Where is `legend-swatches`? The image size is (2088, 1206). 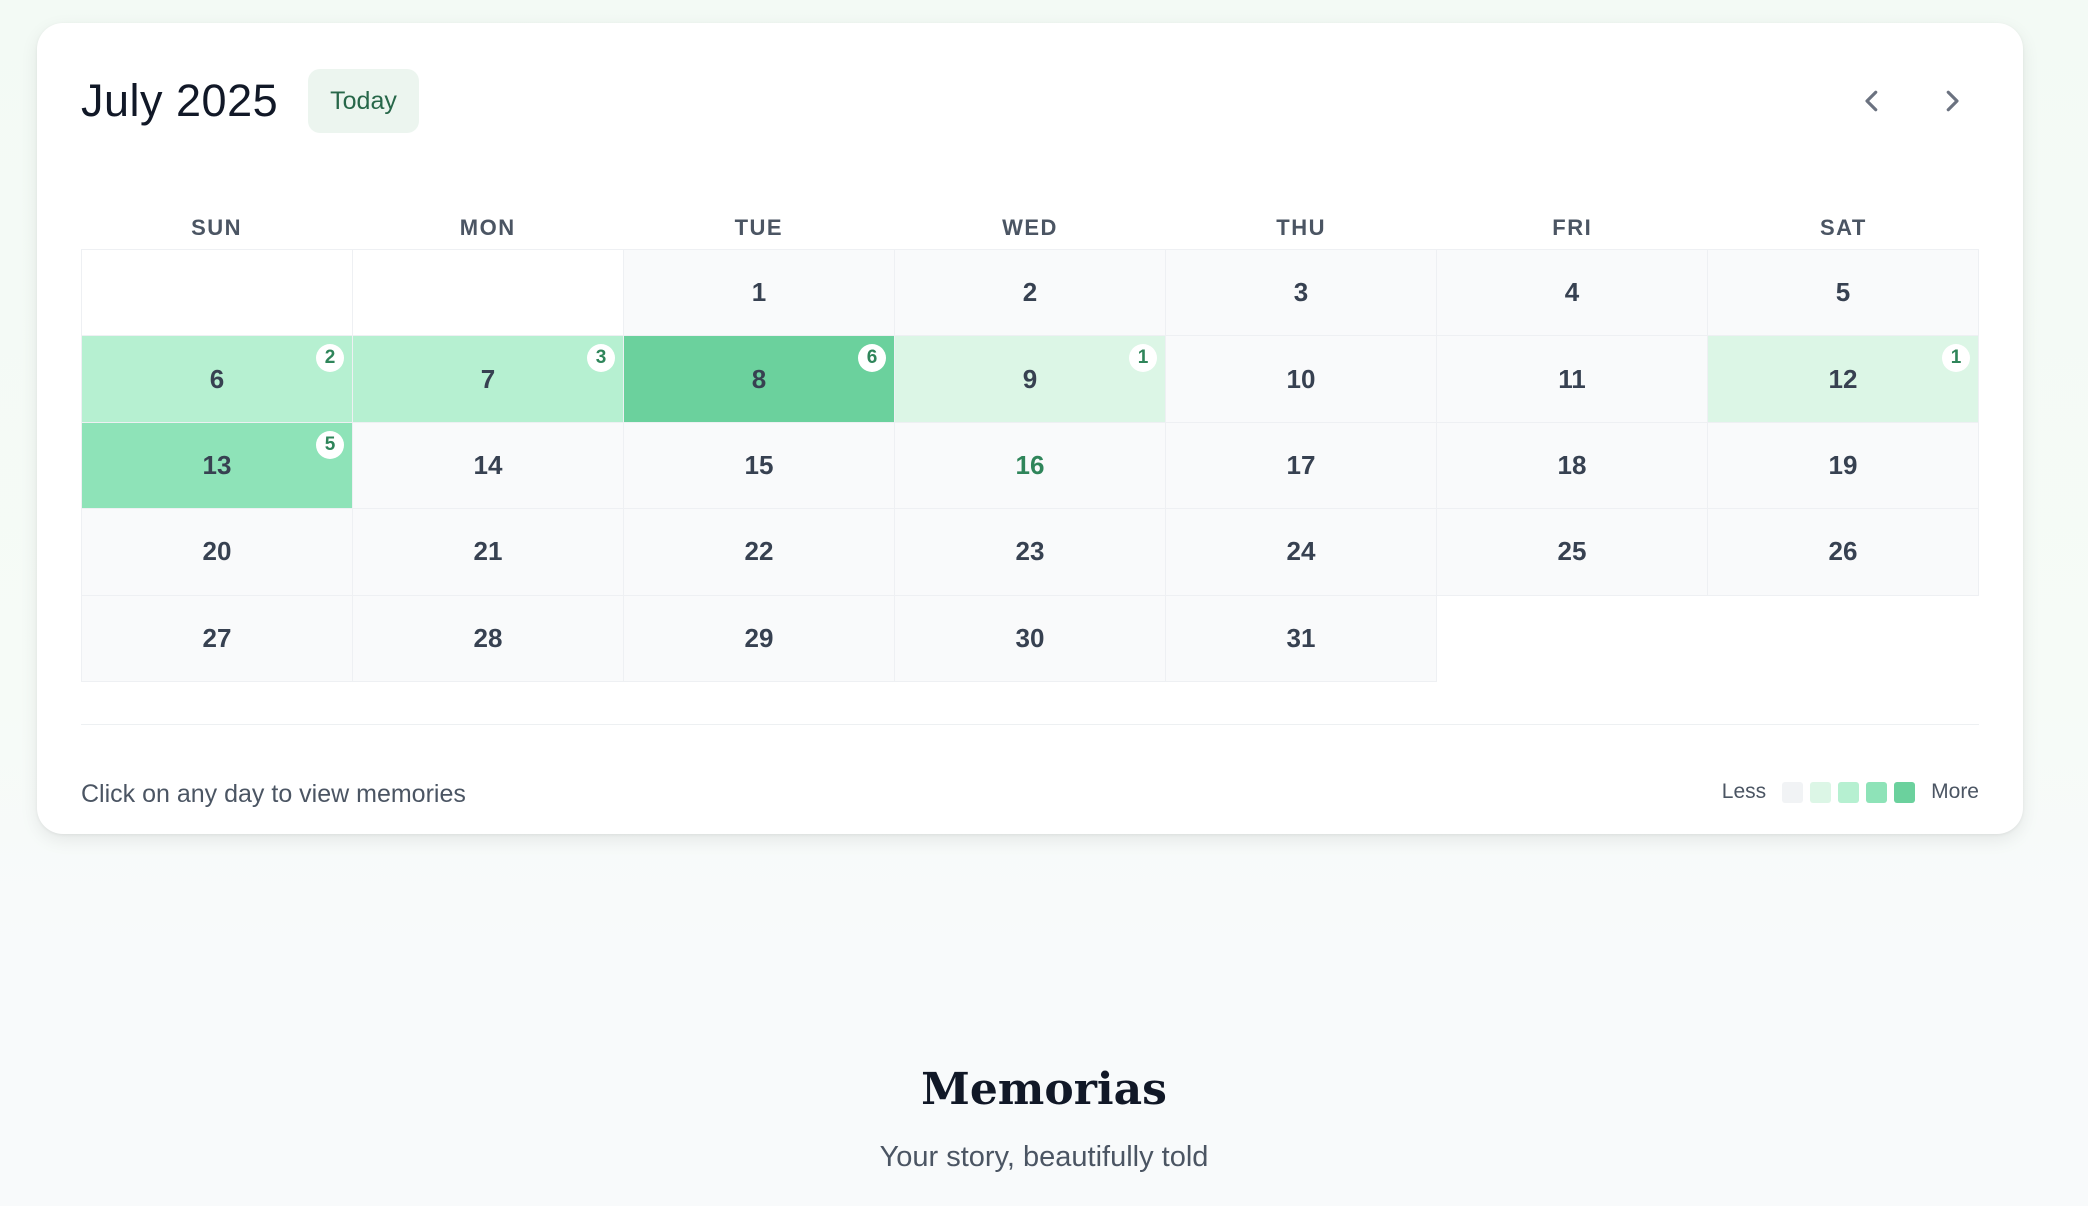 legend-swatches is located at coordinates (1849, 792).